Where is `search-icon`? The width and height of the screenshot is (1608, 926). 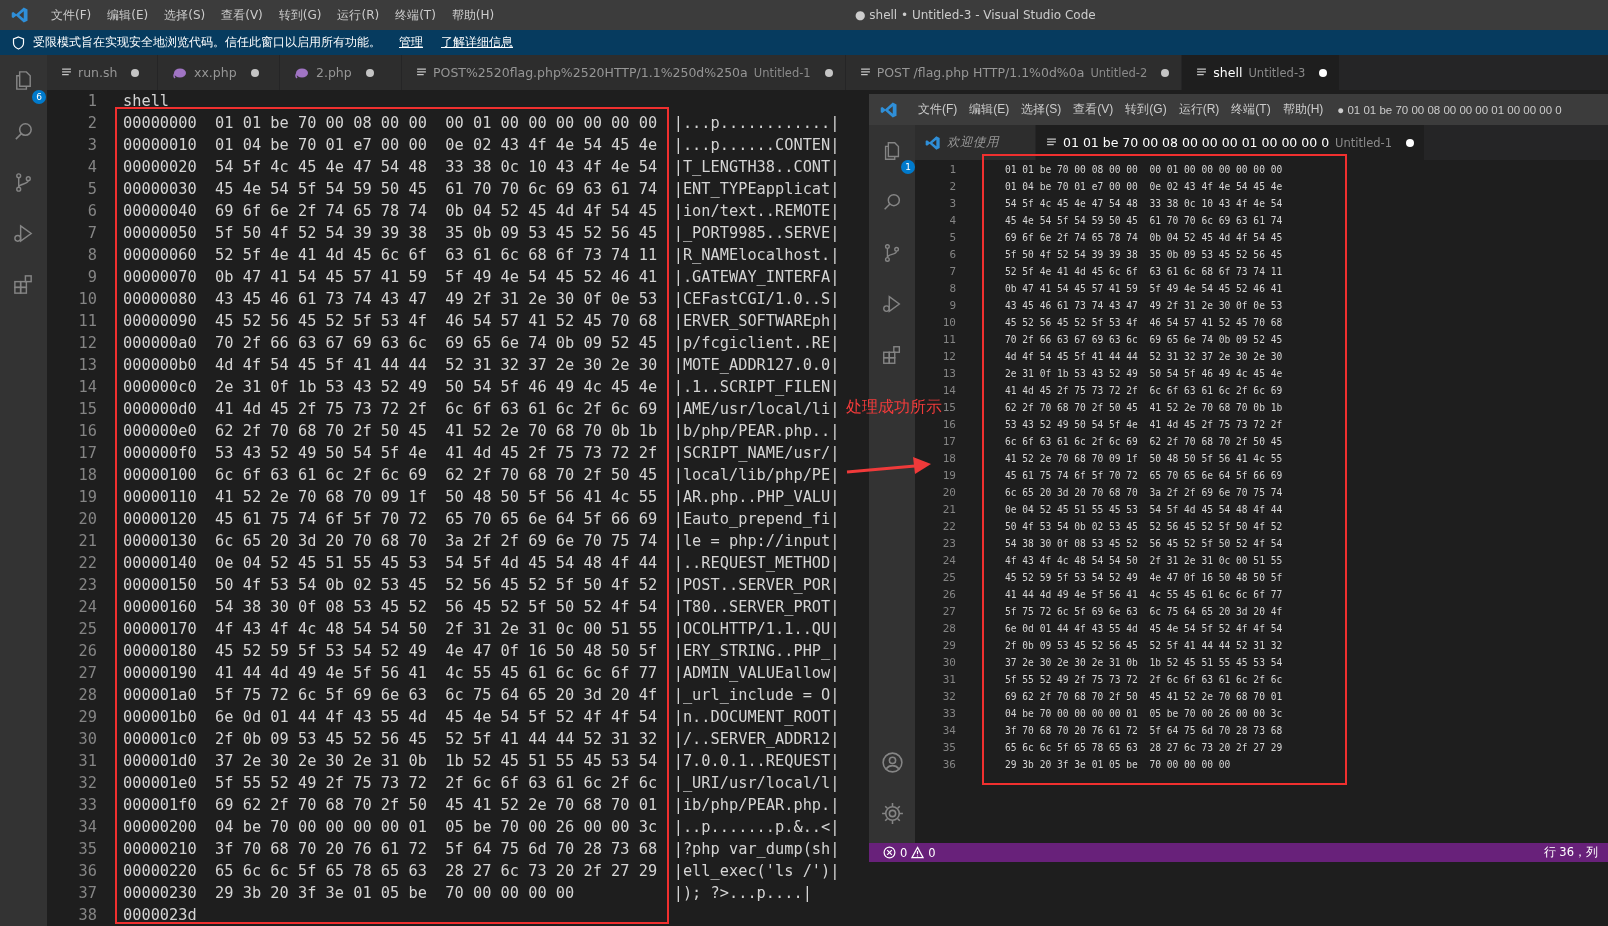
search-icon is located at coordinates (23, 131).